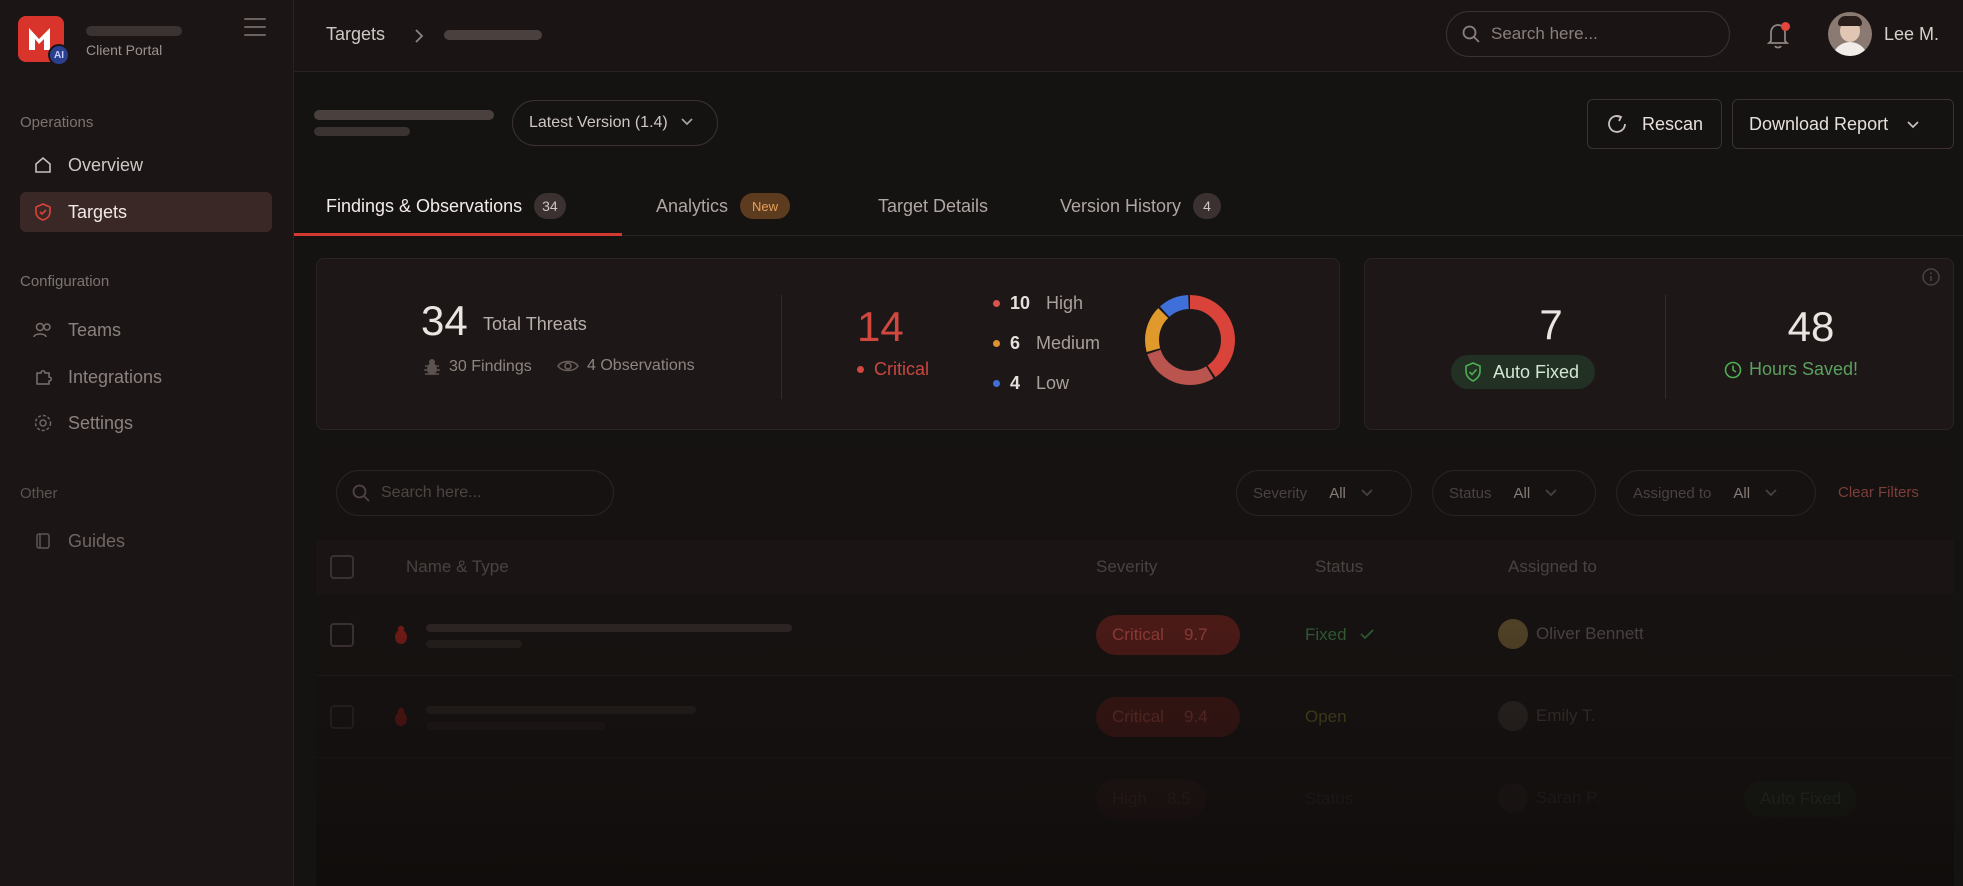  Describe the element at coordinates (1053, 383) in the screenshot. I see `low-label: Low` at that location.